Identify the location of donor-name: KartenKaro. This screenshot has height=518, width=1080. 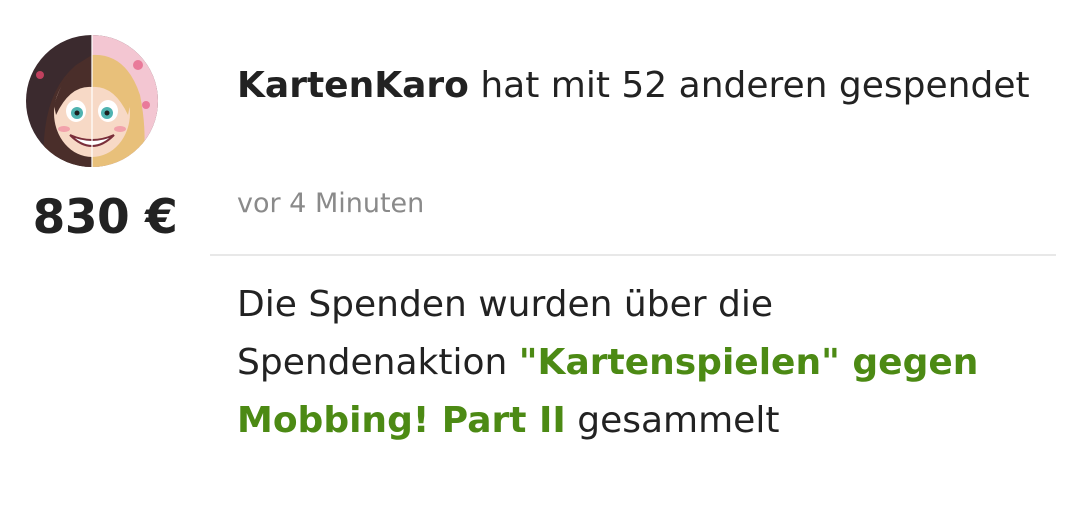
(353, 85).